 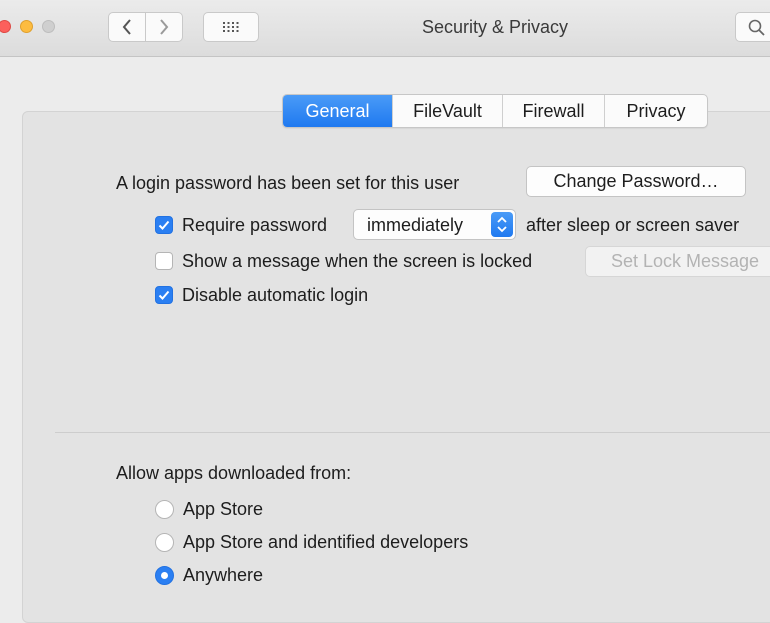 I want to click on minimize-window-button, so click(x=26, y=26).